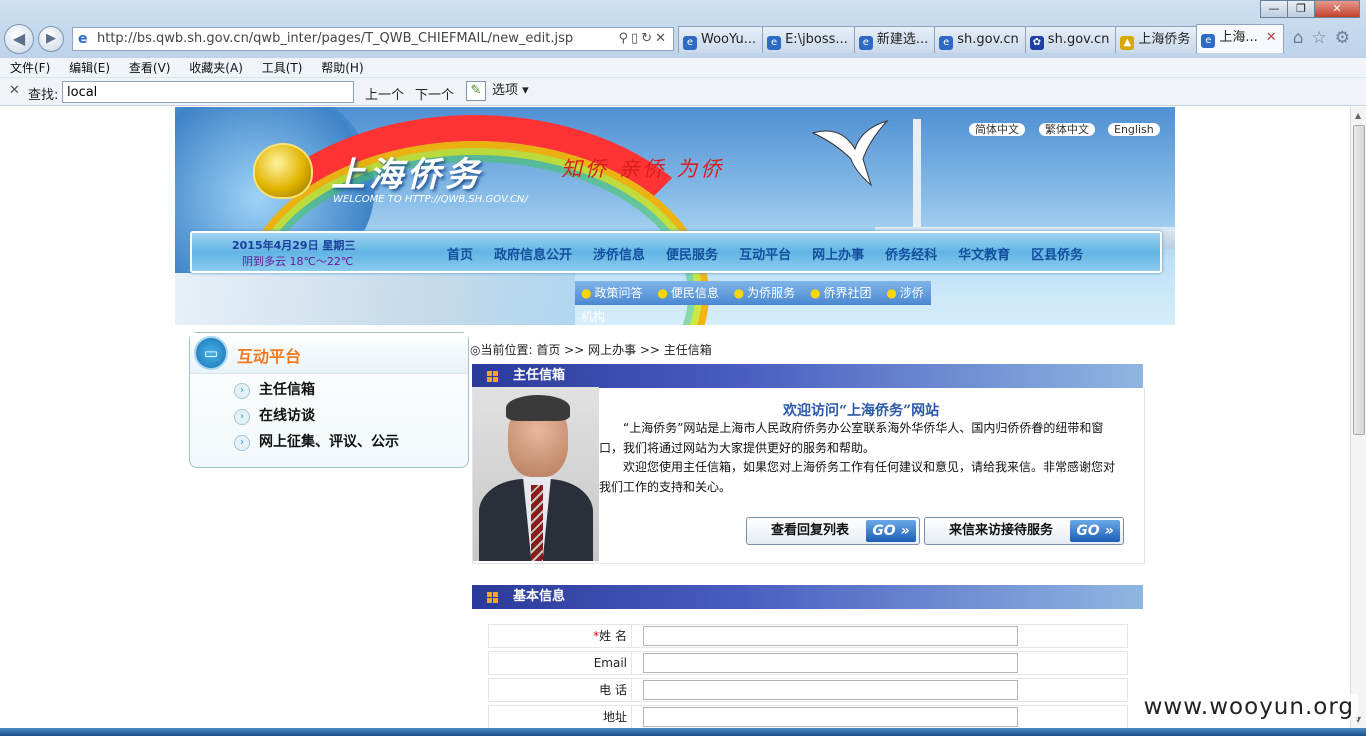 The image size is (1366, 736). Describe the element at coordinates (841, 293) in the screenshot. I see `subnav-item-groups: ● 侨界社团` at that location.